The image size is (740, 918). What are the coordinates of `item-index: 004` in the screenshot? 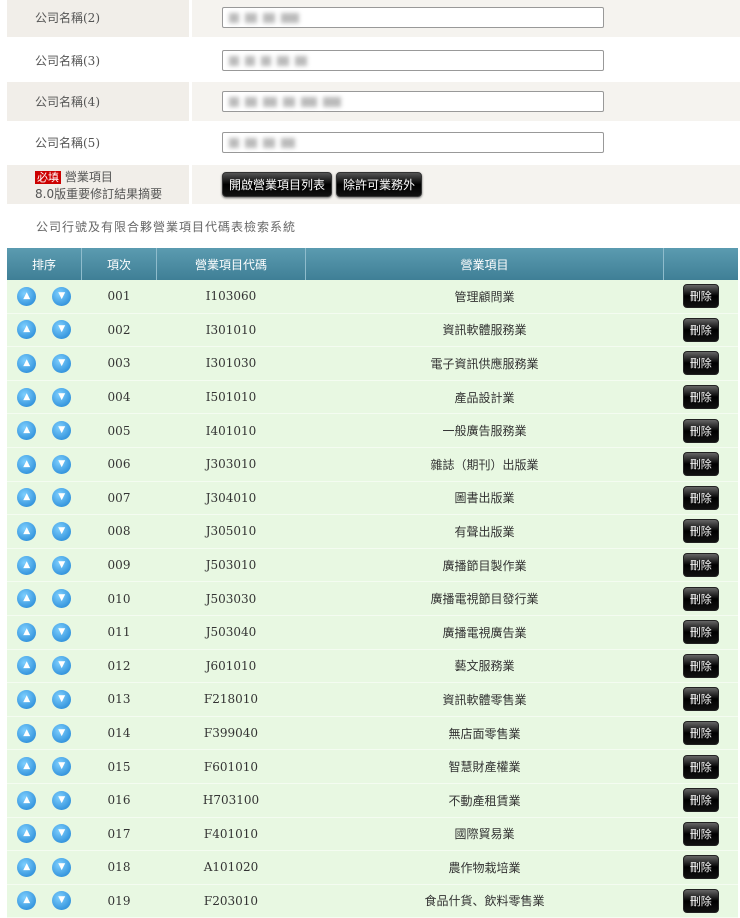 It's located at (119, 397).